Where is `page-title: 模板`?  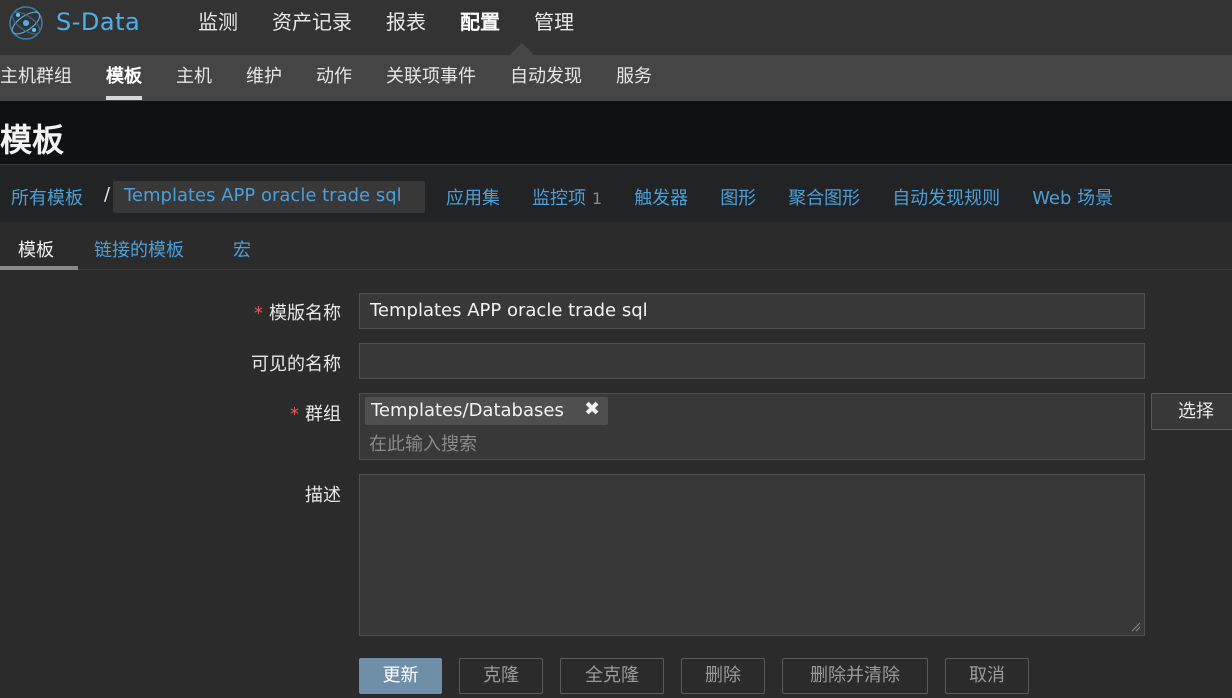
page-title: 模板 is located at coordinates (32, 140).